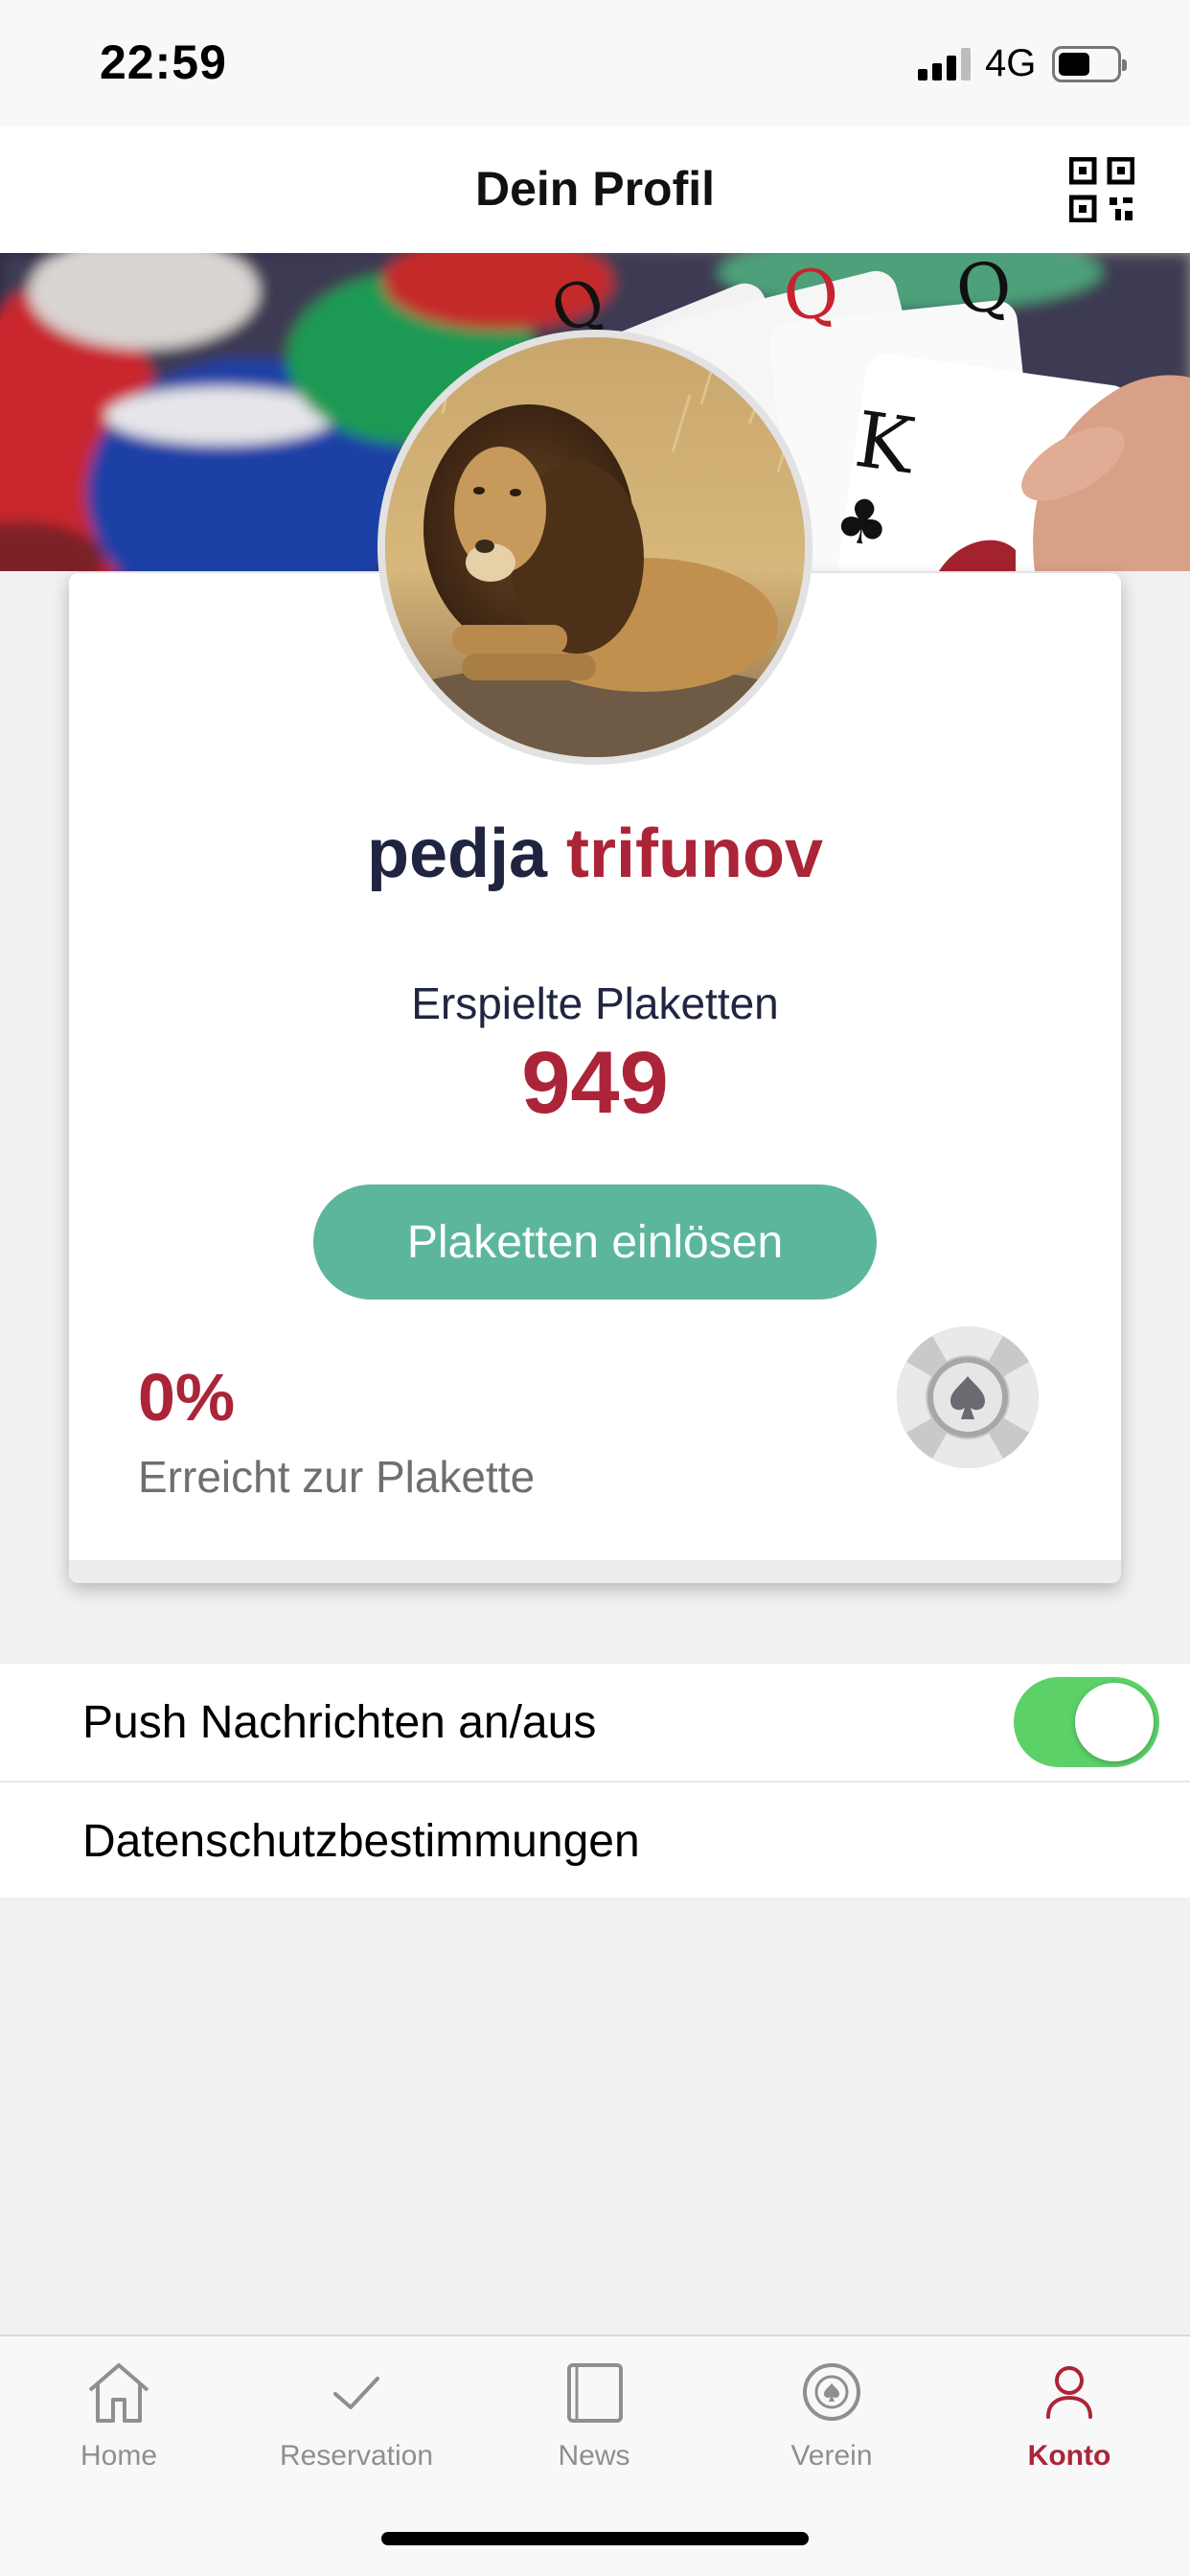  I want to click on network-type: 4G, so click(1011, 63).